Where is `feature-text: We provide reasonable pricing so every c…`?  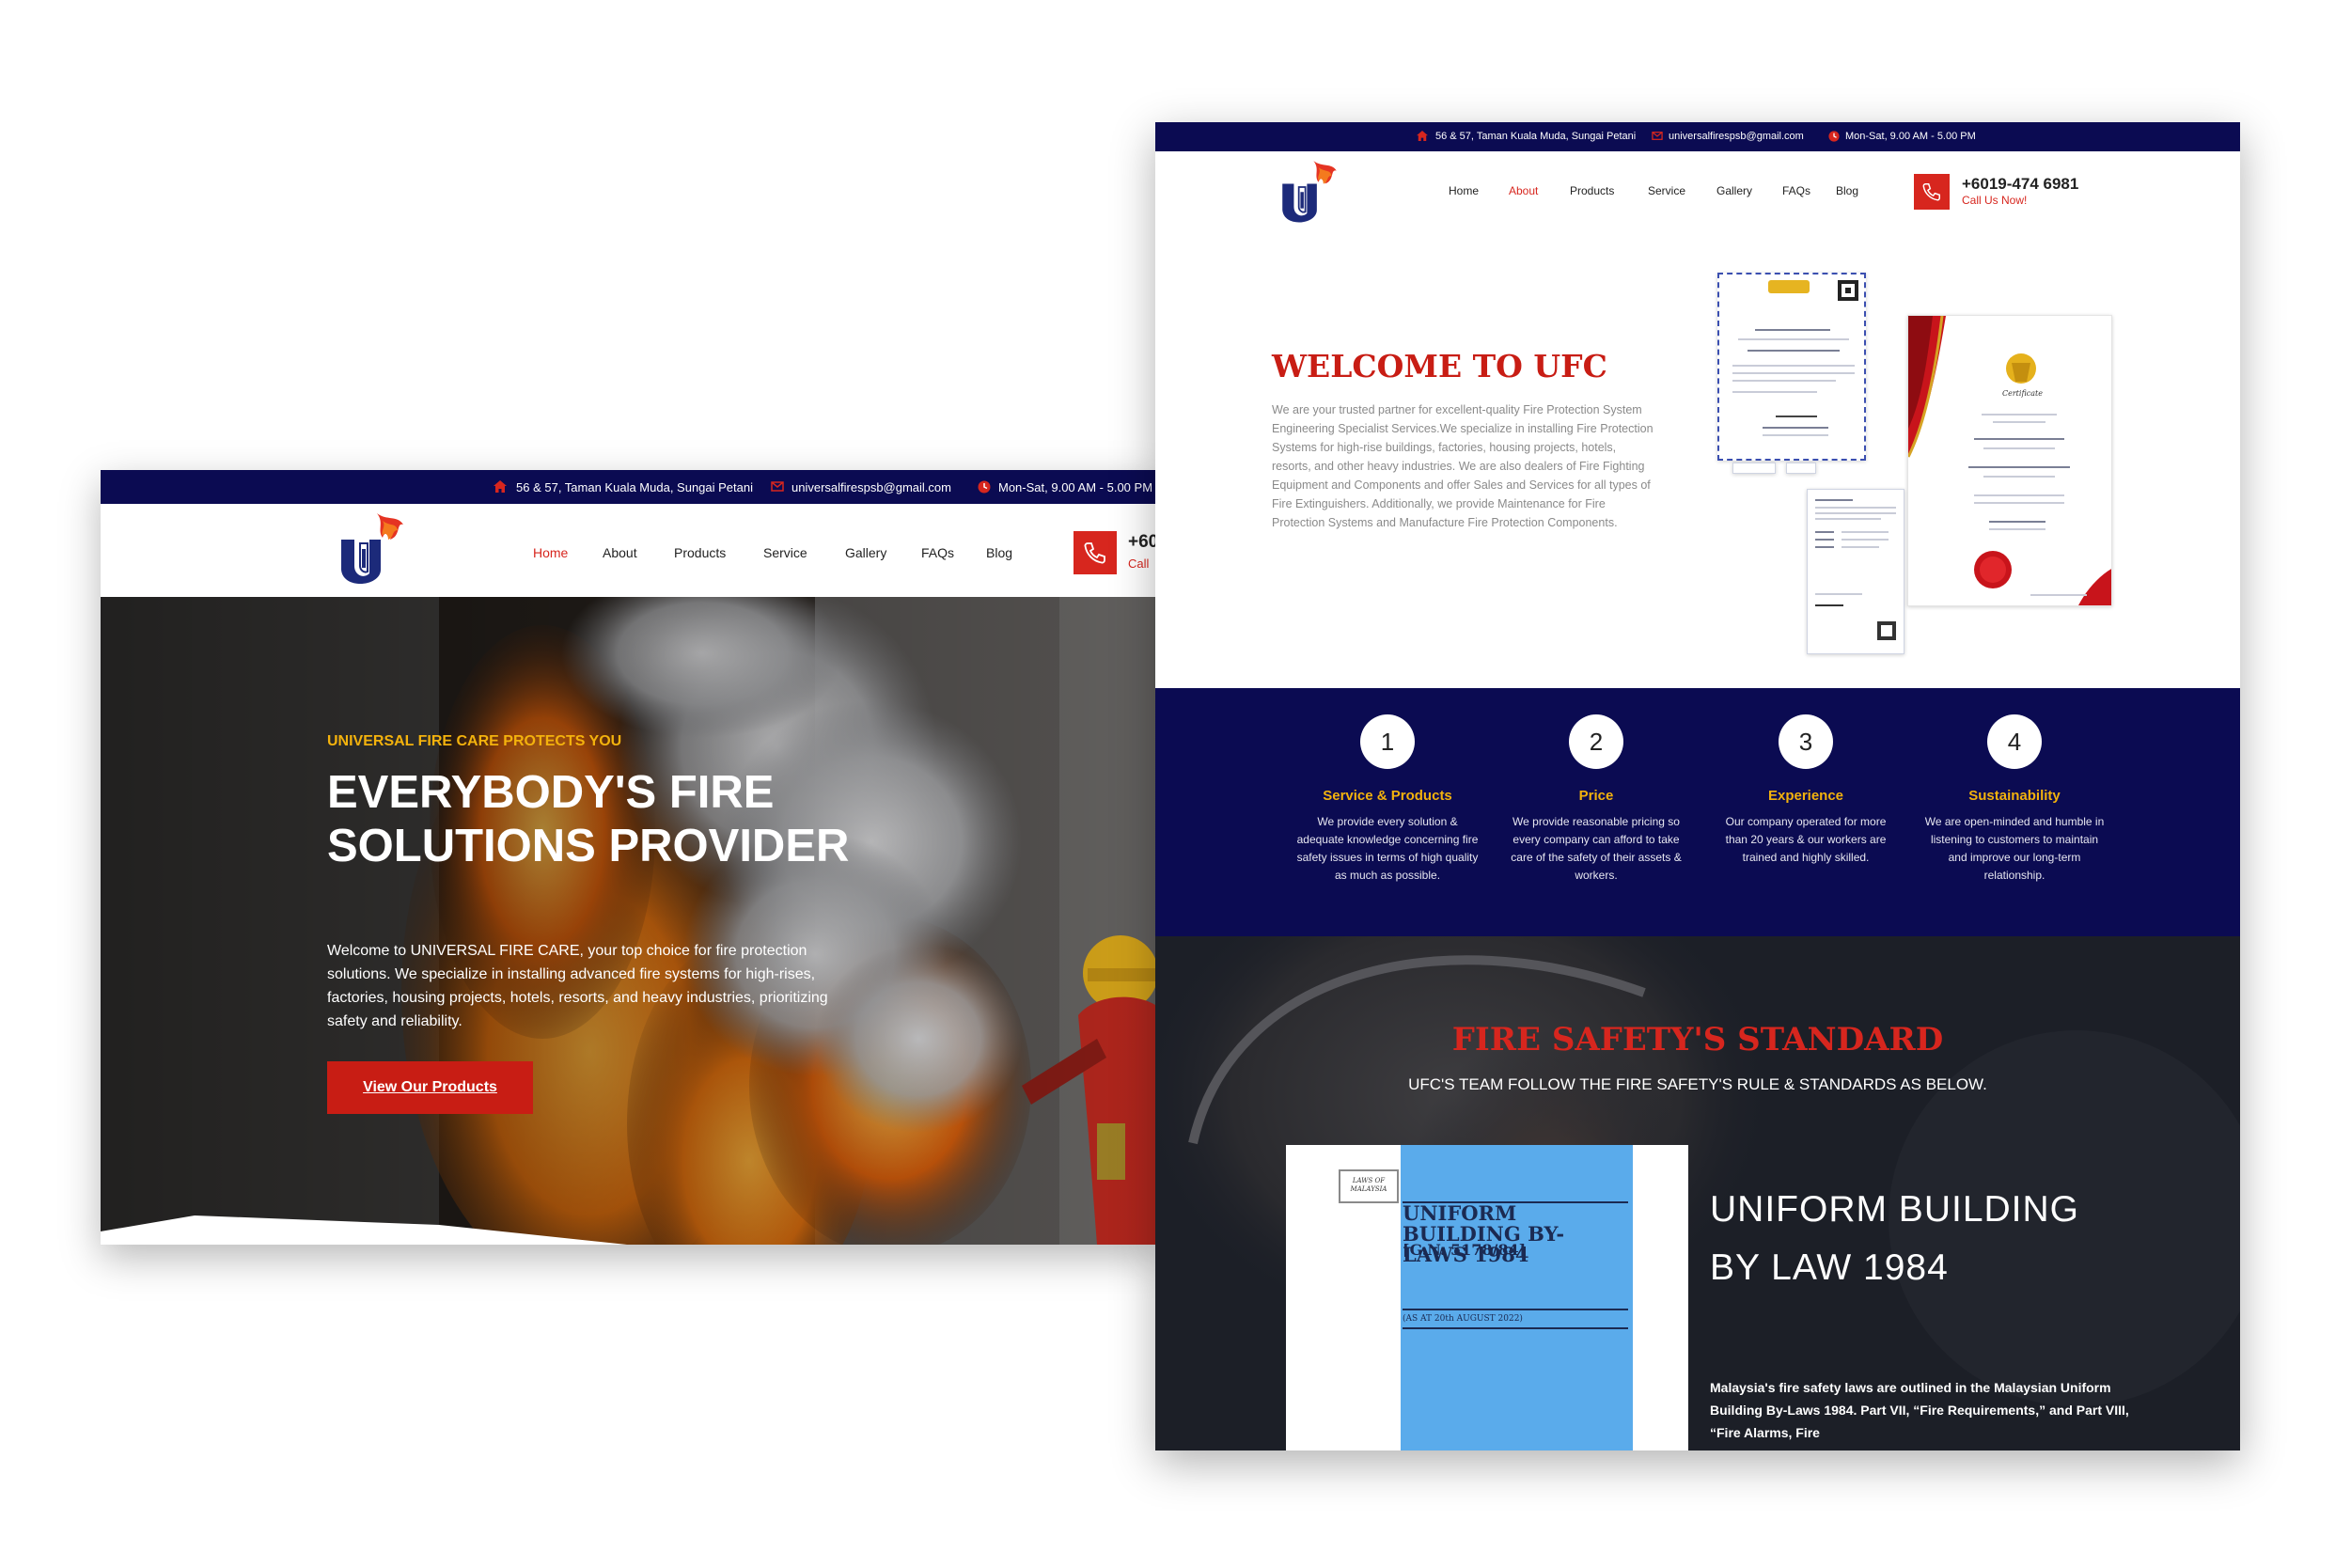 feature-text: We provide reasonable pricing so every c… is located at coordinates (1596, 848).